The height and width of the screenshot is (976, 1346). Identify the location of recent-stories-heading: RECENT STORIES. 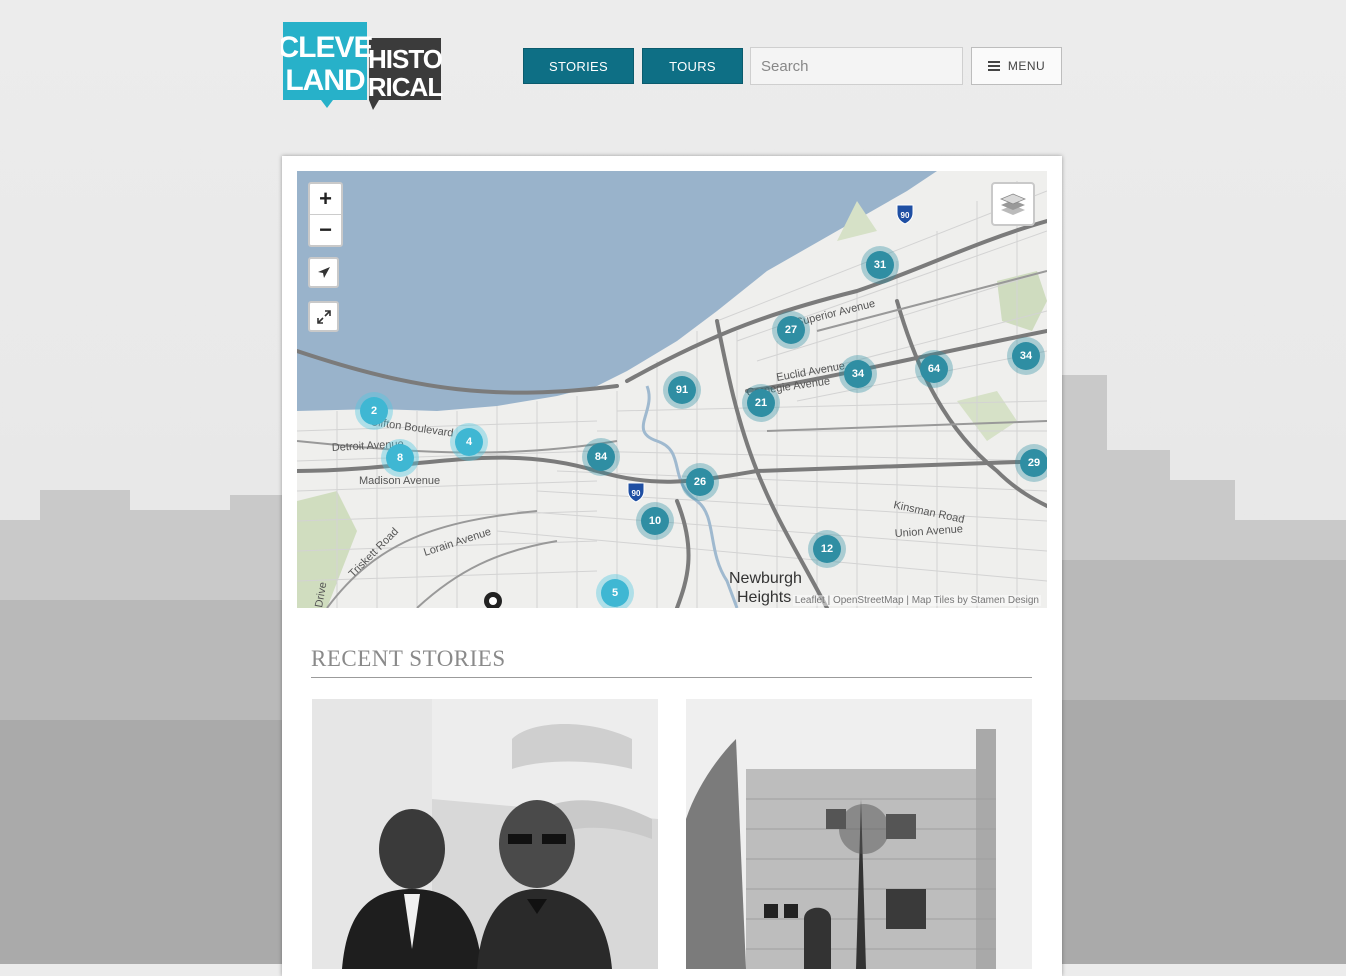
(408, 658).